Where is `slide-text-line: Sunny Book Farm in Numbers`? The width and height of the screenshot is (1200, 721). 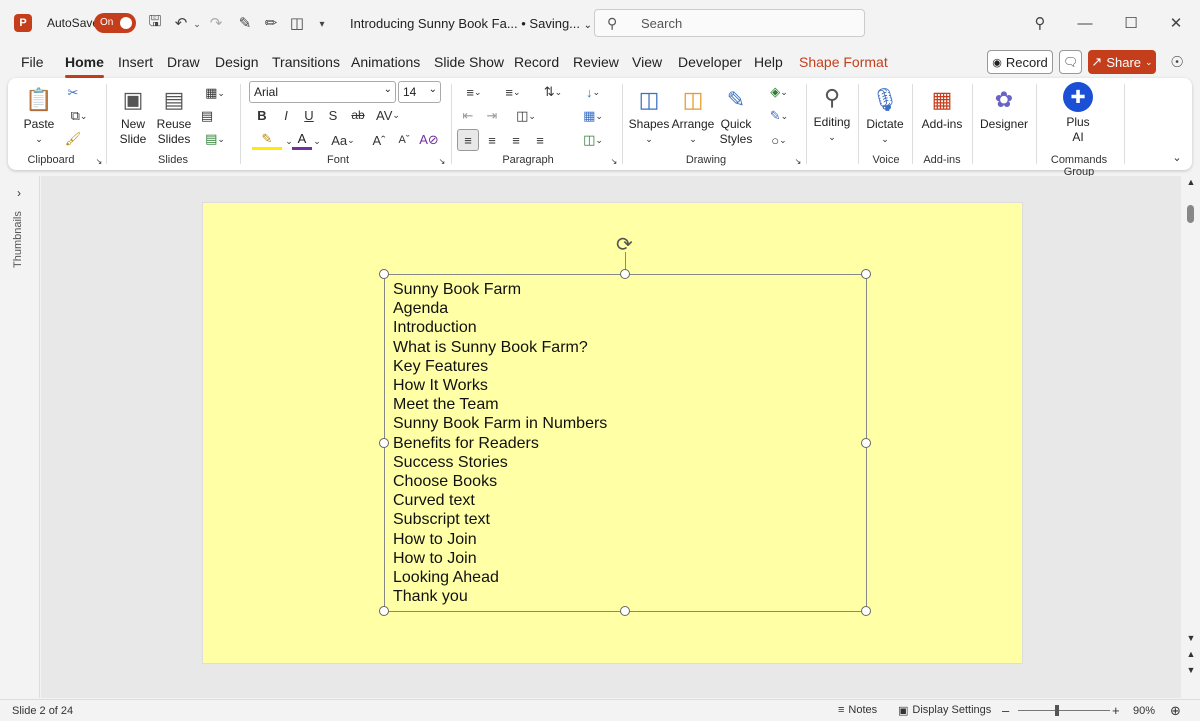 slide-text-line: Sunny Book Farm in Numbers is located at coordinates (500, 423).